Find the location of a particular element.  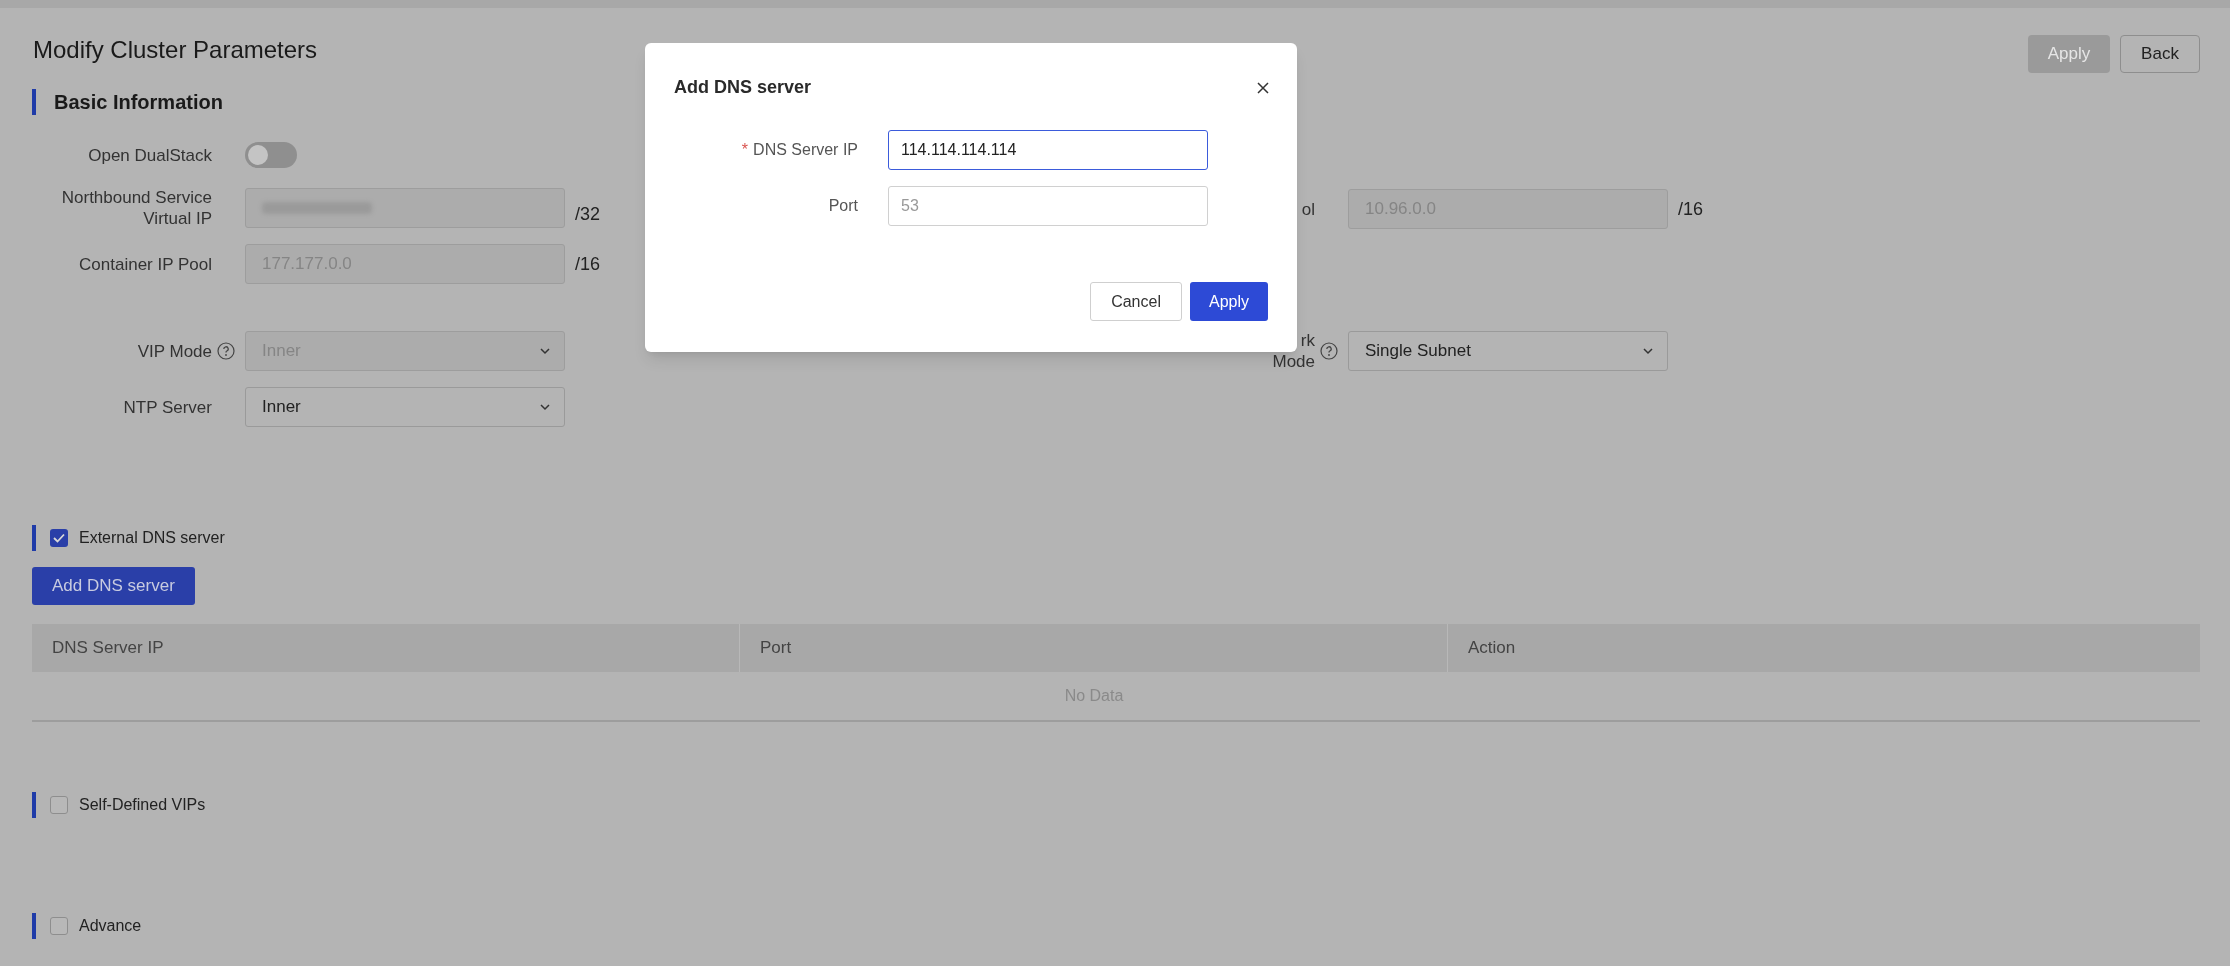

field-label: NTP Server is located at coordinates (167, 407).